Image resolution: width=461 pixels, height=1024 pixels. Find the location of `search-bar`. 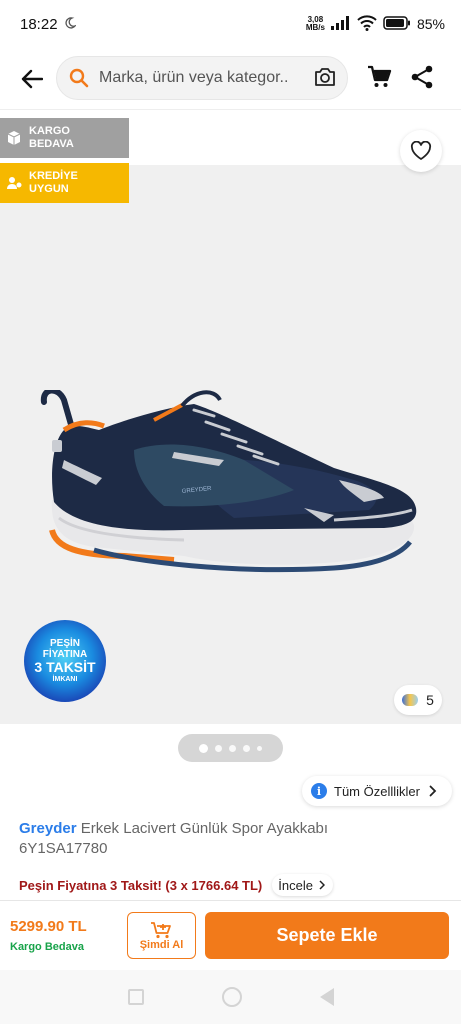

search-bar is located at coordinates (202, 78).